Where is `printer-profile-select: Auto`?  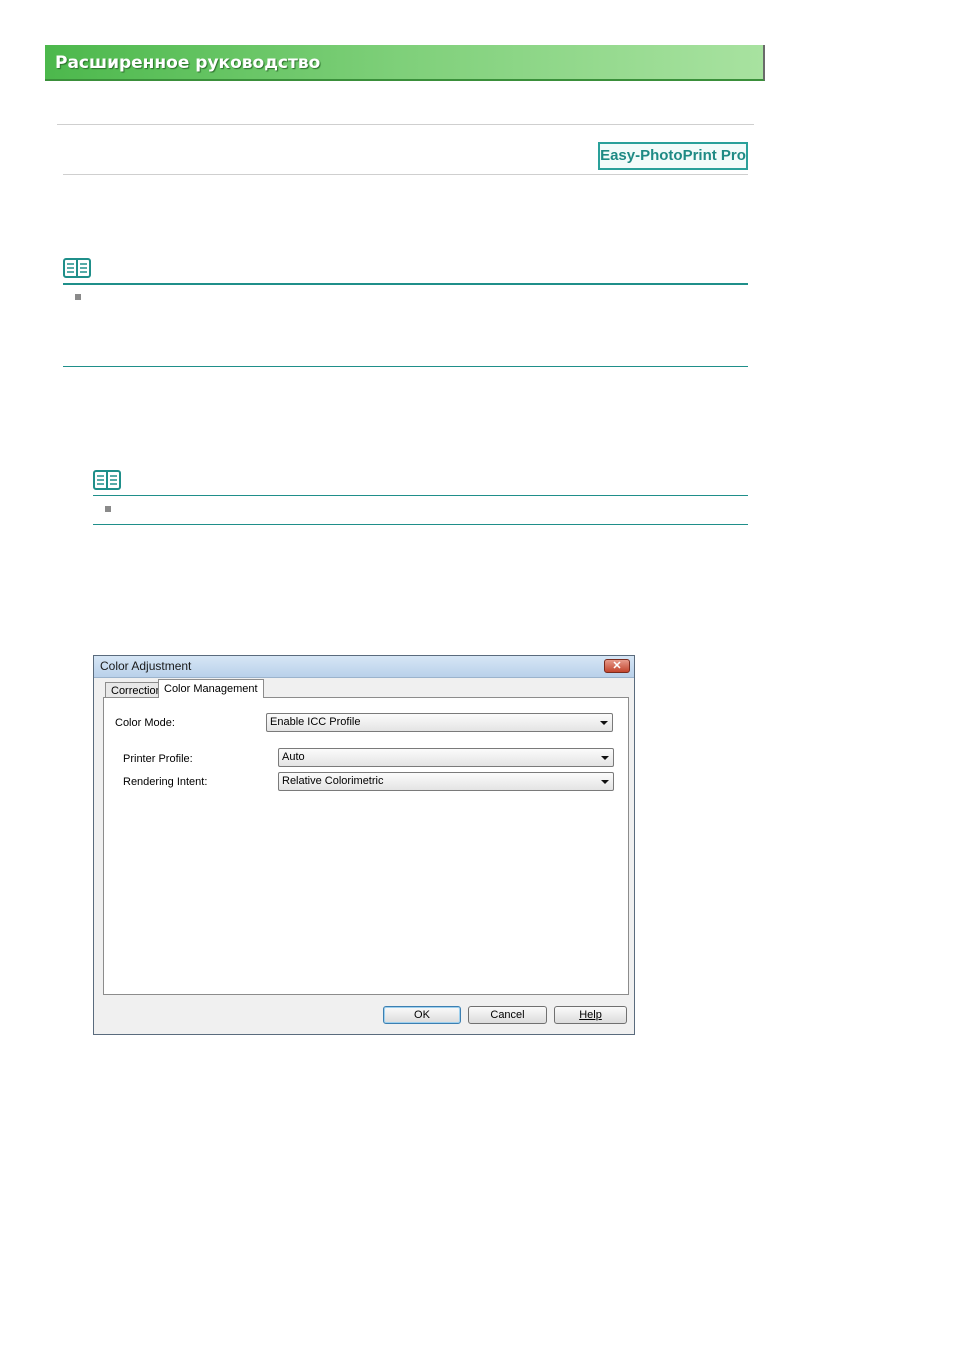
printer-profile-select: Auto is located at coordinates (446, 757).